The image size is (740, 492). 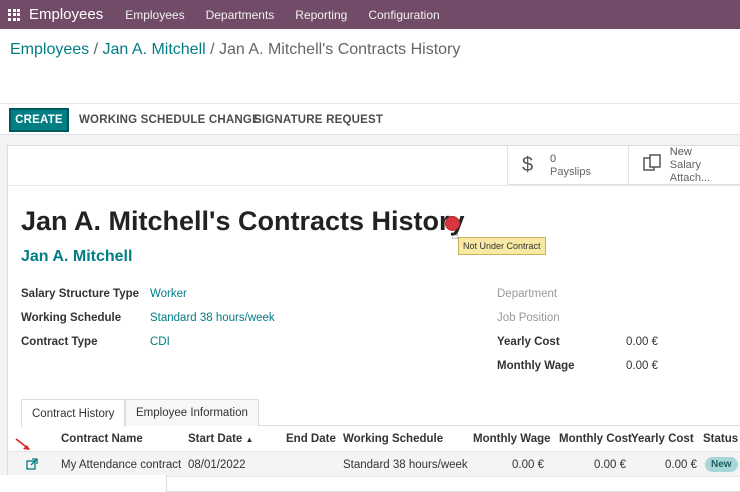 What do you see at coordinates (528, 342) in the screenshot?
I see `yearly-cost-label: Yearly Cost` at bounding box center [528, 342].